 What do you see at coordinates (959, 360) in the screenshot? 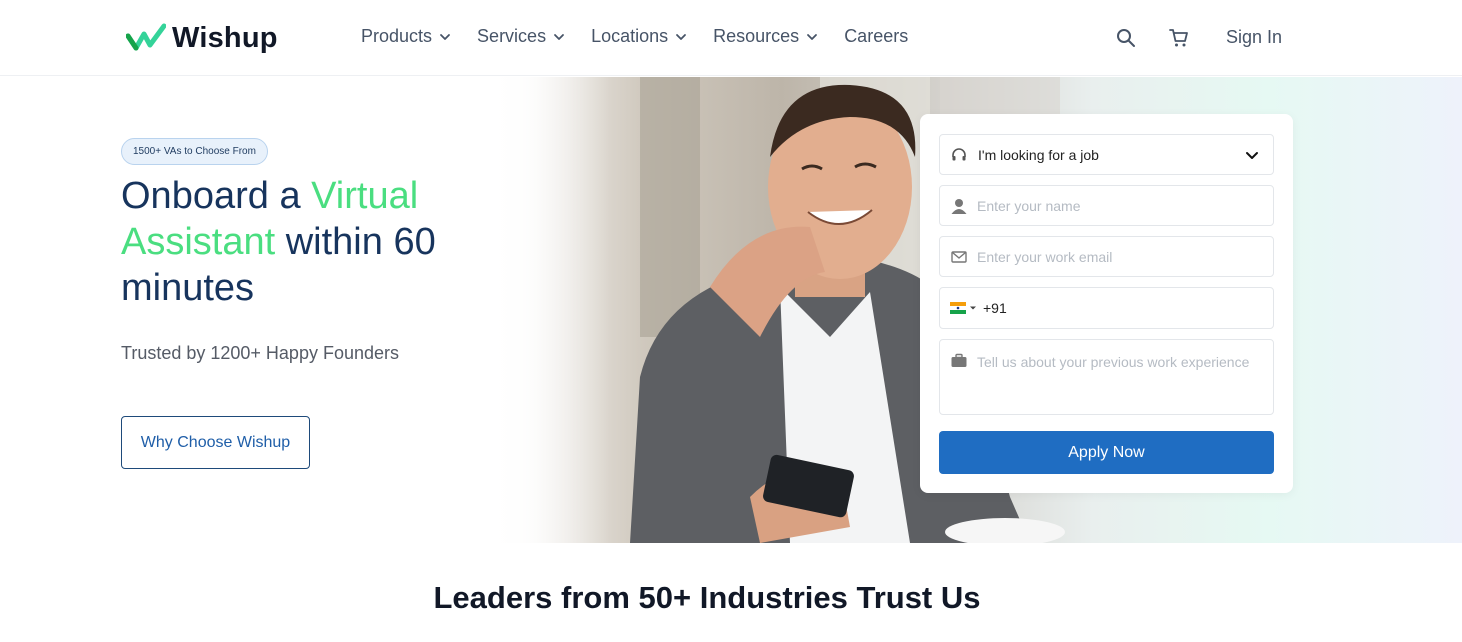
I see `briefcase-icon` at bounding box center [959, 360].